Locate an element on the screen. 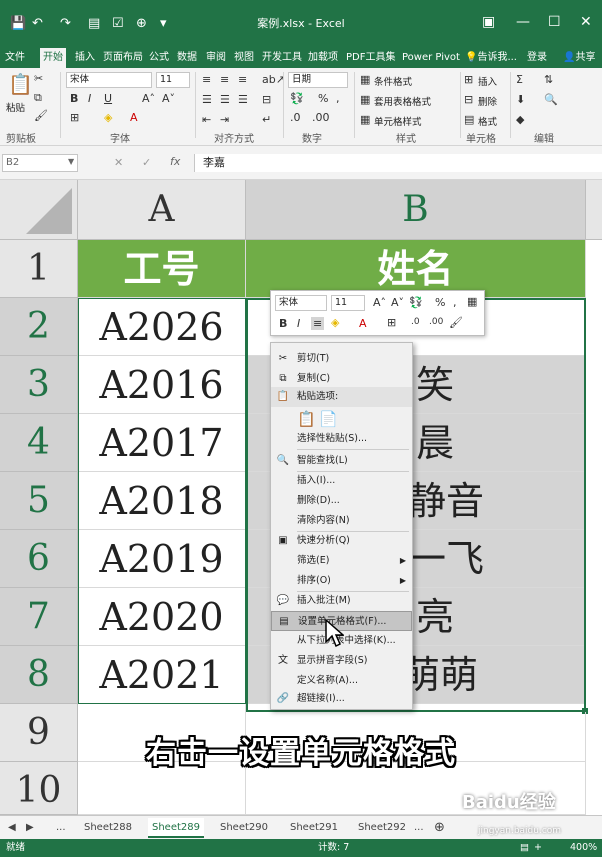  menu-item-filter: 筛选(E) ▶ is located at coordinates (341, 561).